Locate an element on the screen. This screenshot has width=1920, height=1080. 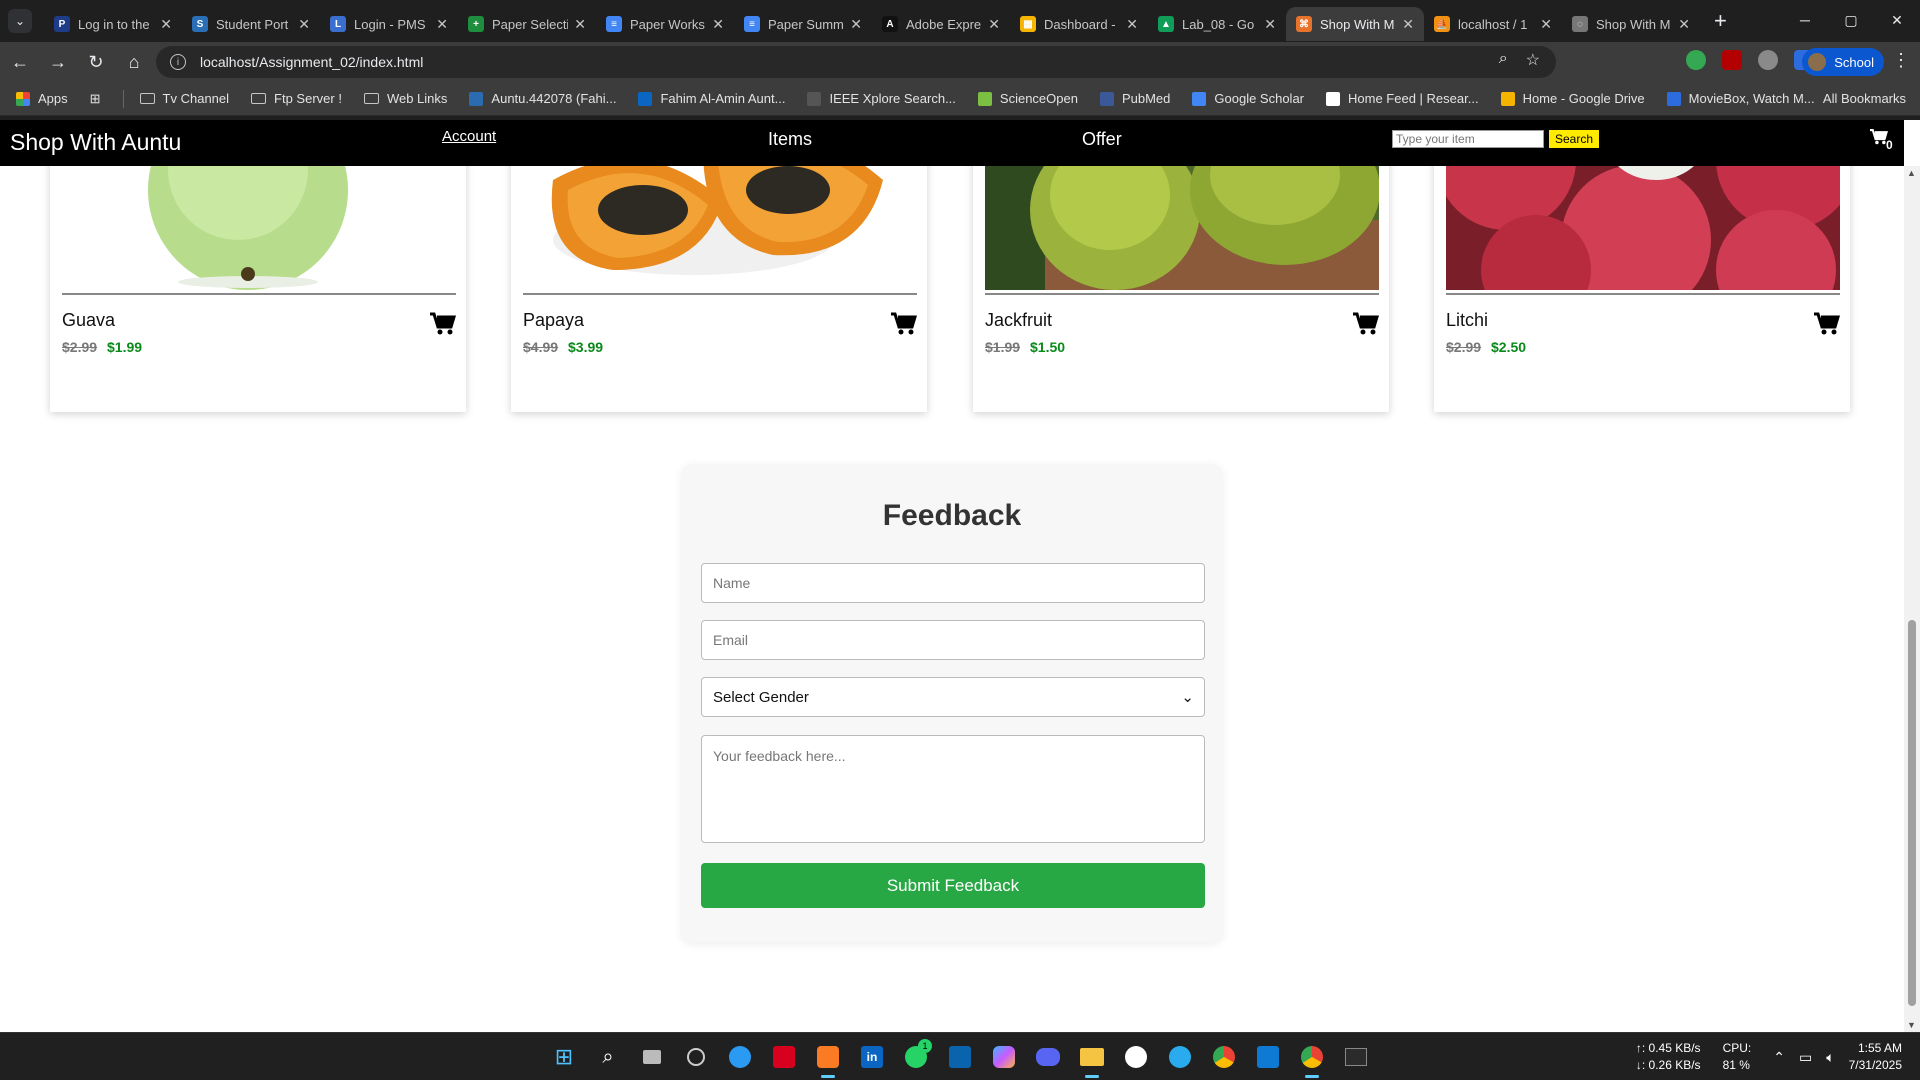
browser-tab: P Log in to the ✕ is located at coordinates (113, 24).